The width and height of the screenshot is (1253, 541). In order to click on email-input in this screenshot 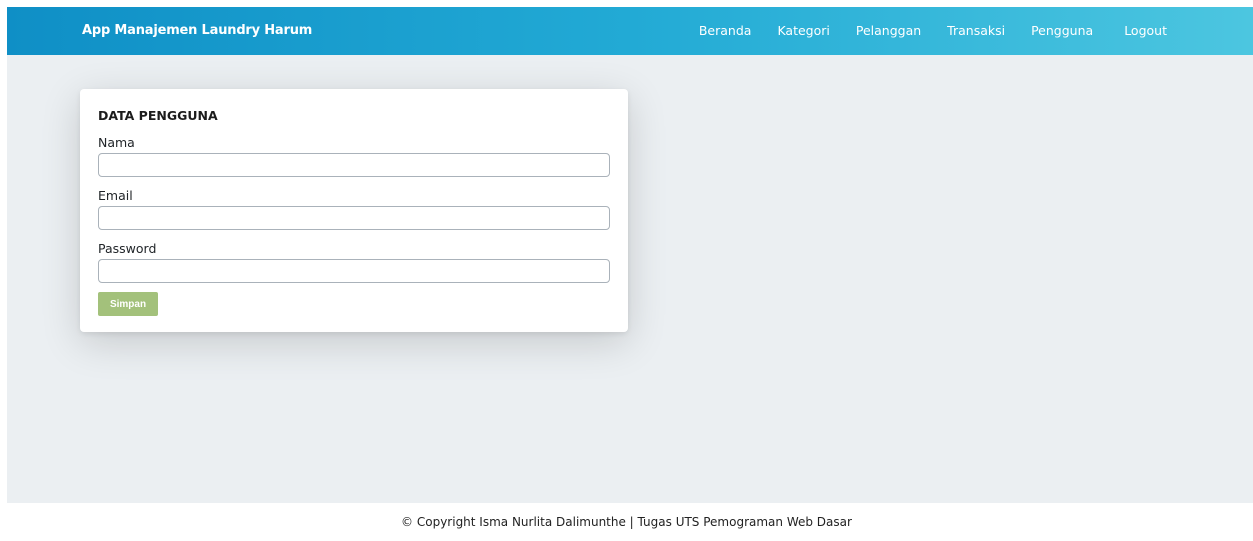, I will do `click(354, 218)`.